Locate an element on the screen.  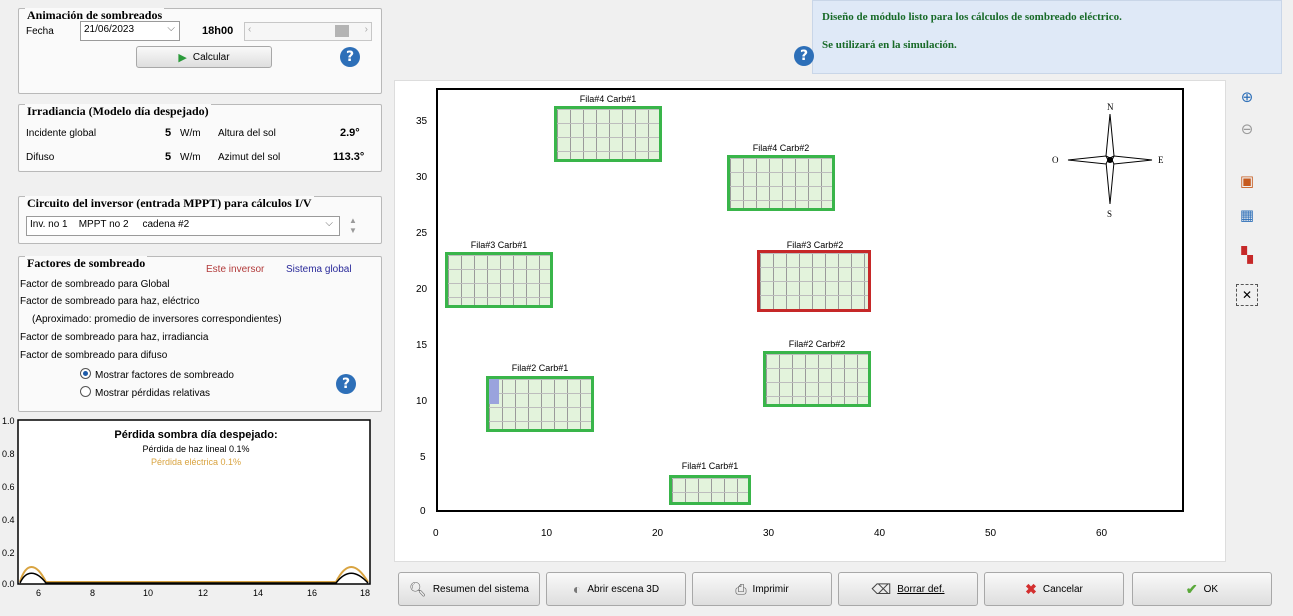
compass-icon: N S O E is located at coordinates (1108, 160).